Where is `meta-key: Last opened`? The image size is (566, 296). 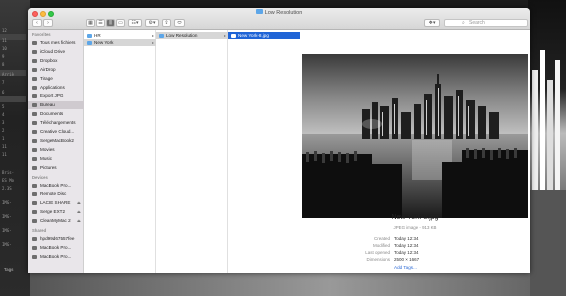
meta-key: Last opened is located at coordinates (377, 252).